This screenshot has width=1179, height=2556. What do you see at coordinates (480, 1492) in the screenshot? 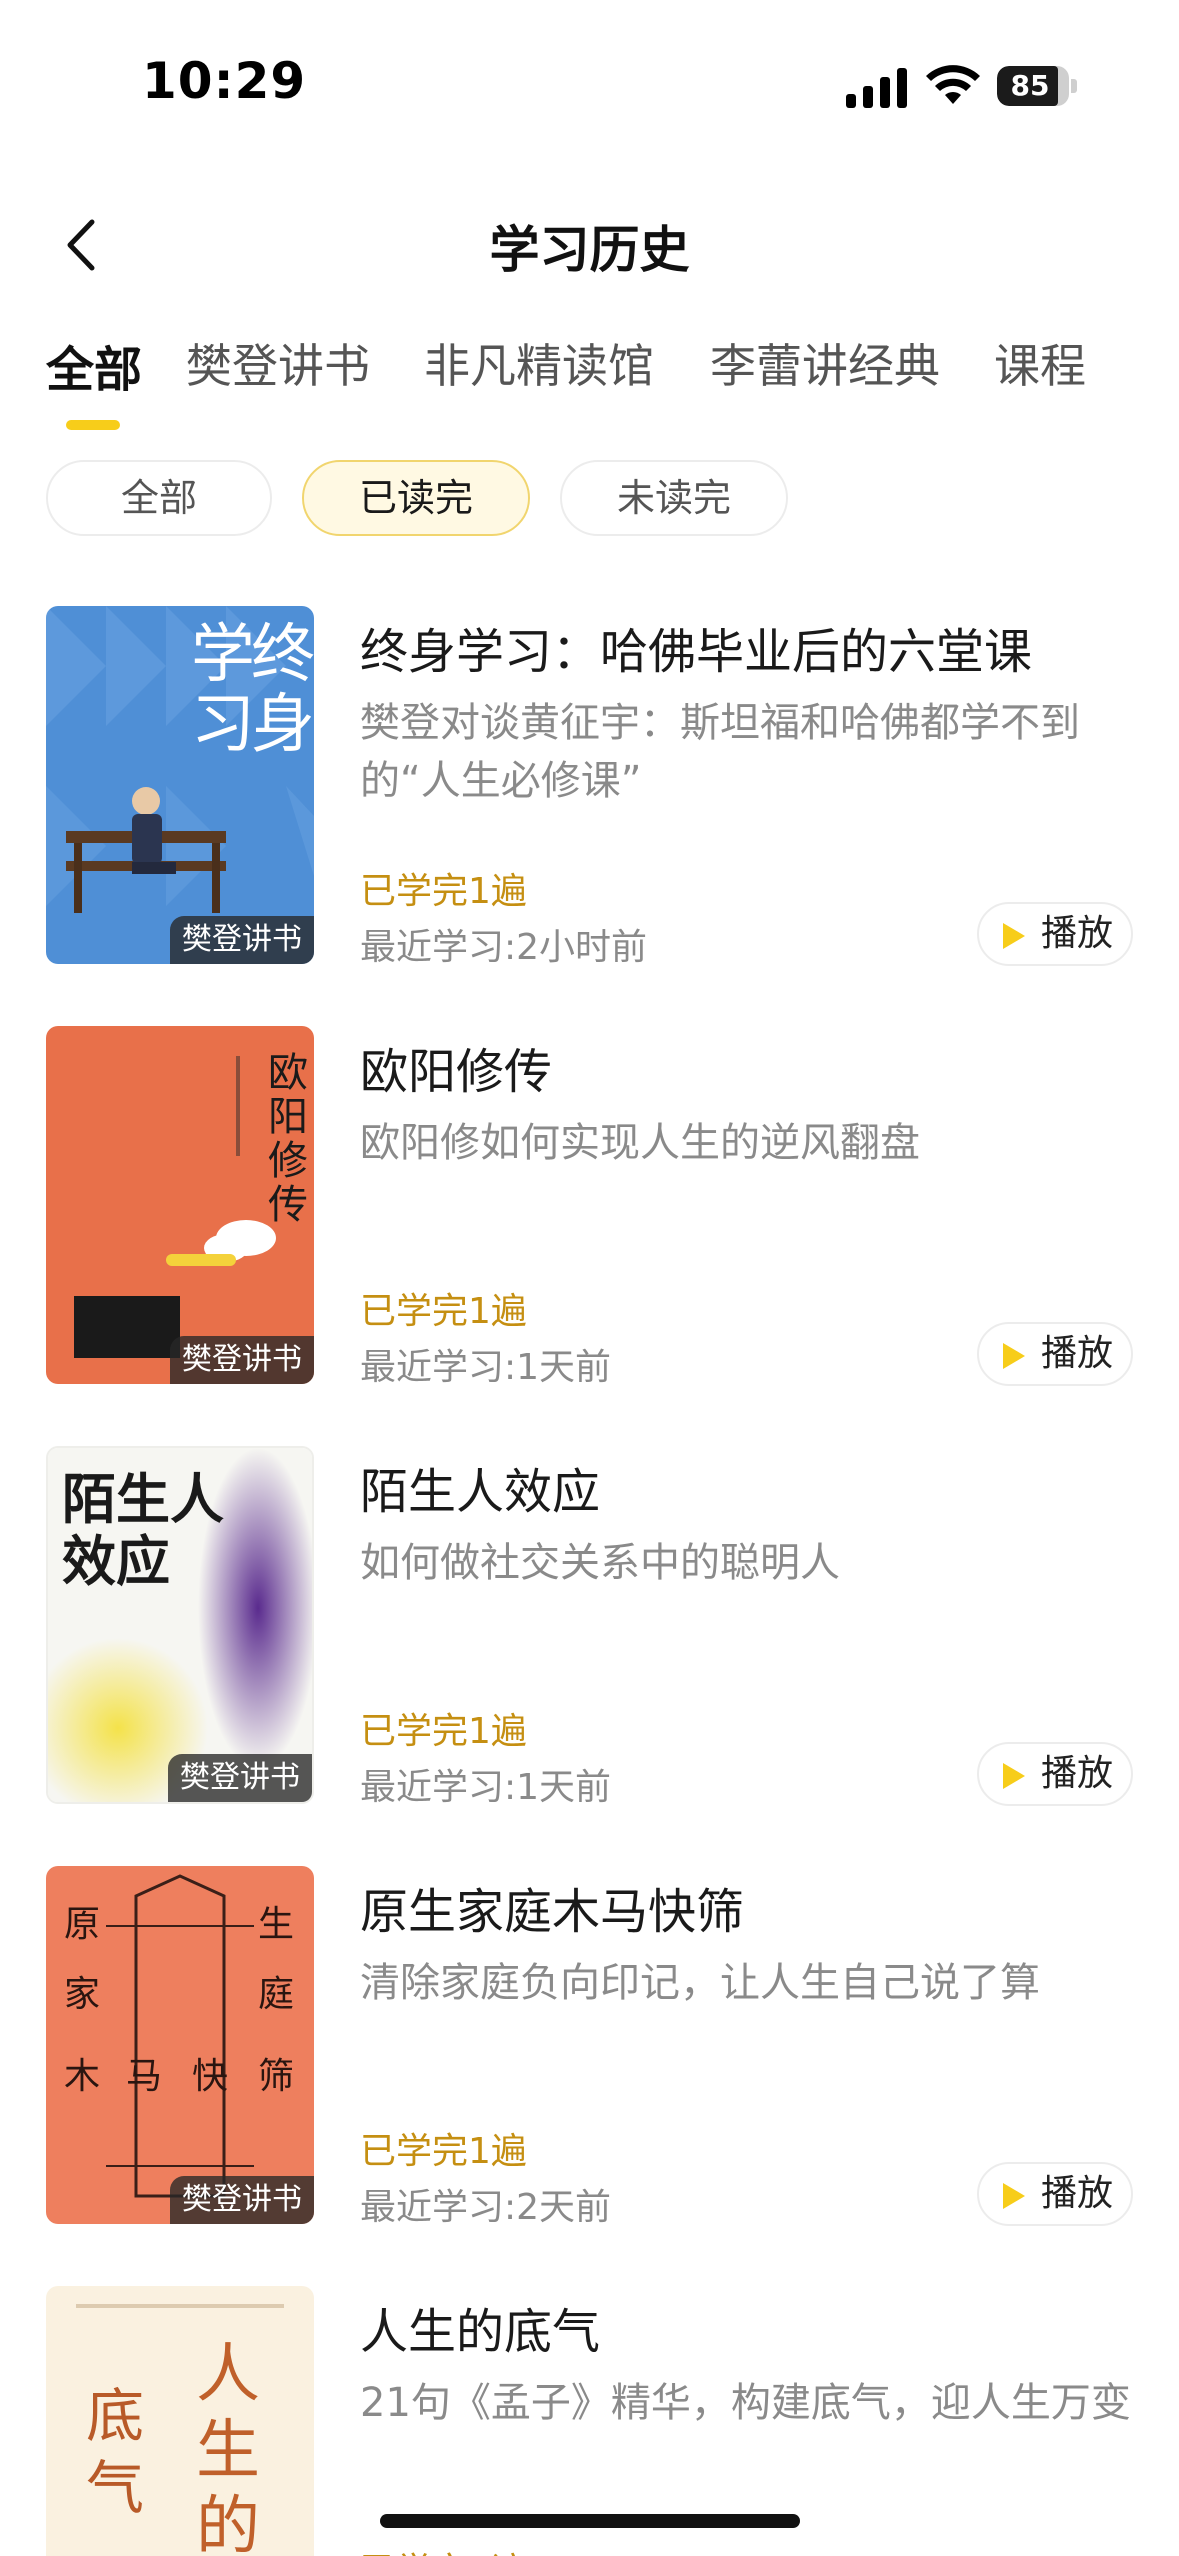
I see `item-title: 陌生人效应` at bounding box center [480, 1492].